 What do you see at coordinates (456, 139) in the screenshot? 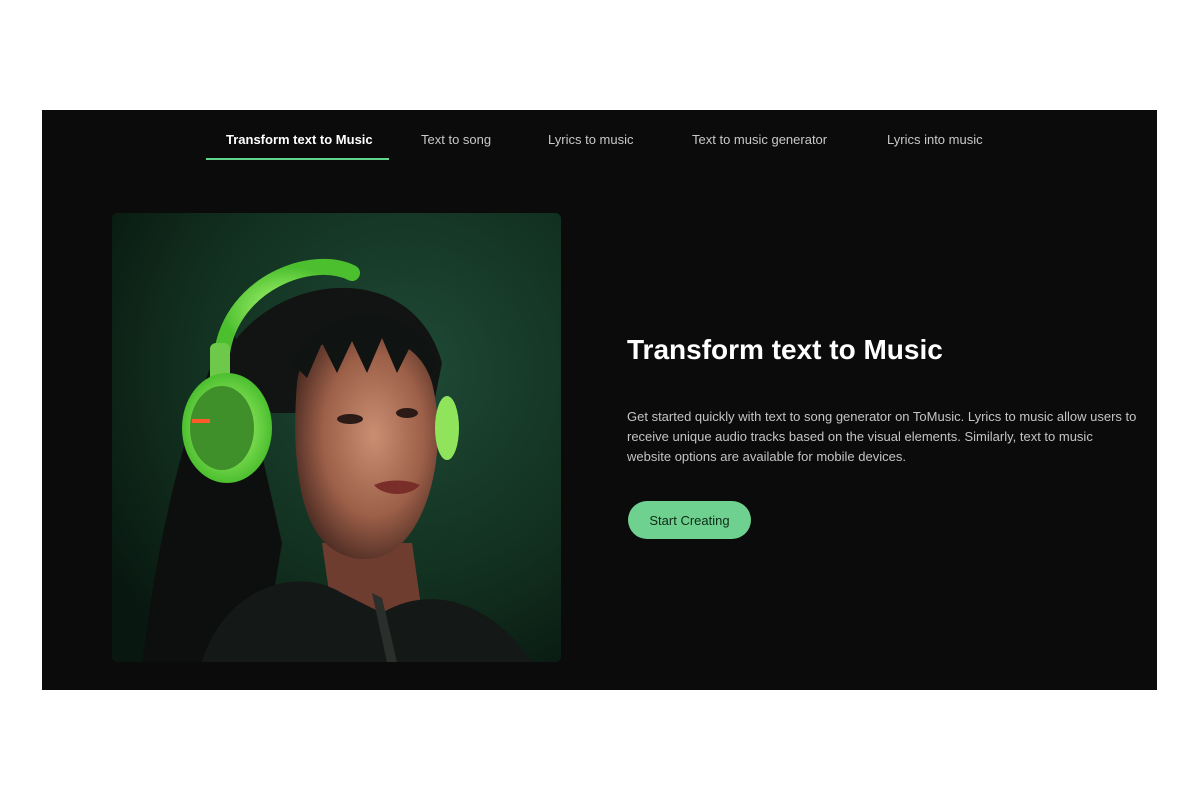
I see `tab-text-to-song: Text to song` at bounding box center [456, 139].